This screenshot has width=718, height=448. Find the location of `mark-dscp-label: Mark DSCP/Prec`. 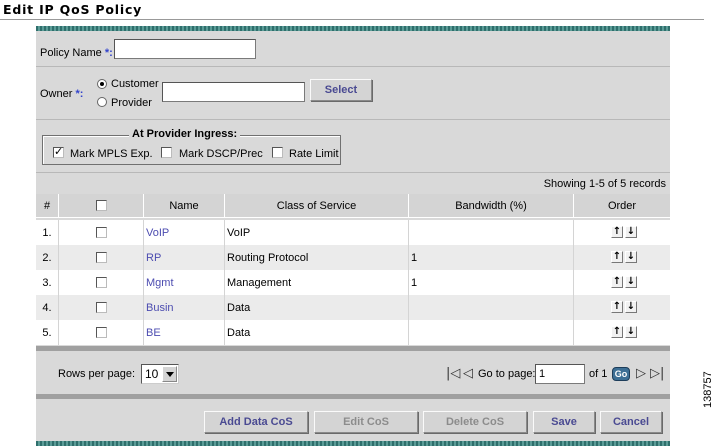

mark-dscp-label: Mark DSCP/Prec is located at coordinates (221, 154).